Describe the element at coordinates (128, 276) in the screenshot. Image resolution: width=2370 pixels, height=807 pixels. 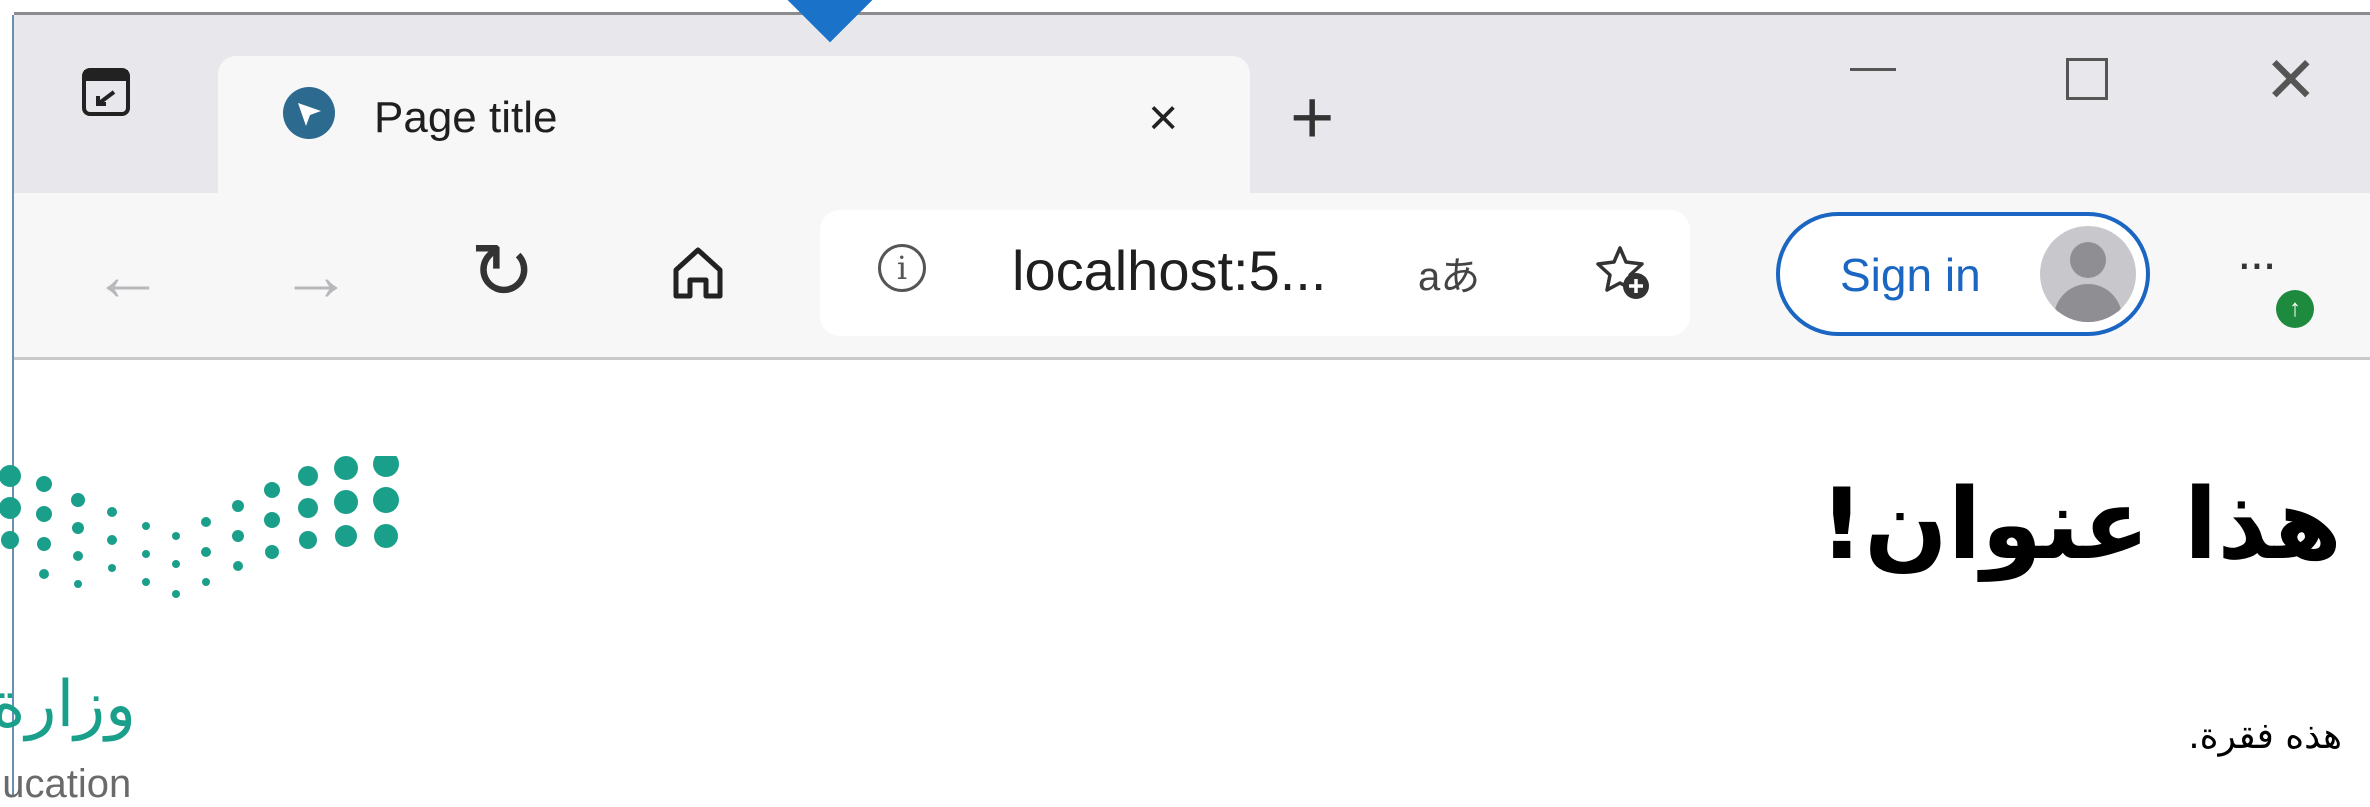
I see `back-button: ←` at that location.